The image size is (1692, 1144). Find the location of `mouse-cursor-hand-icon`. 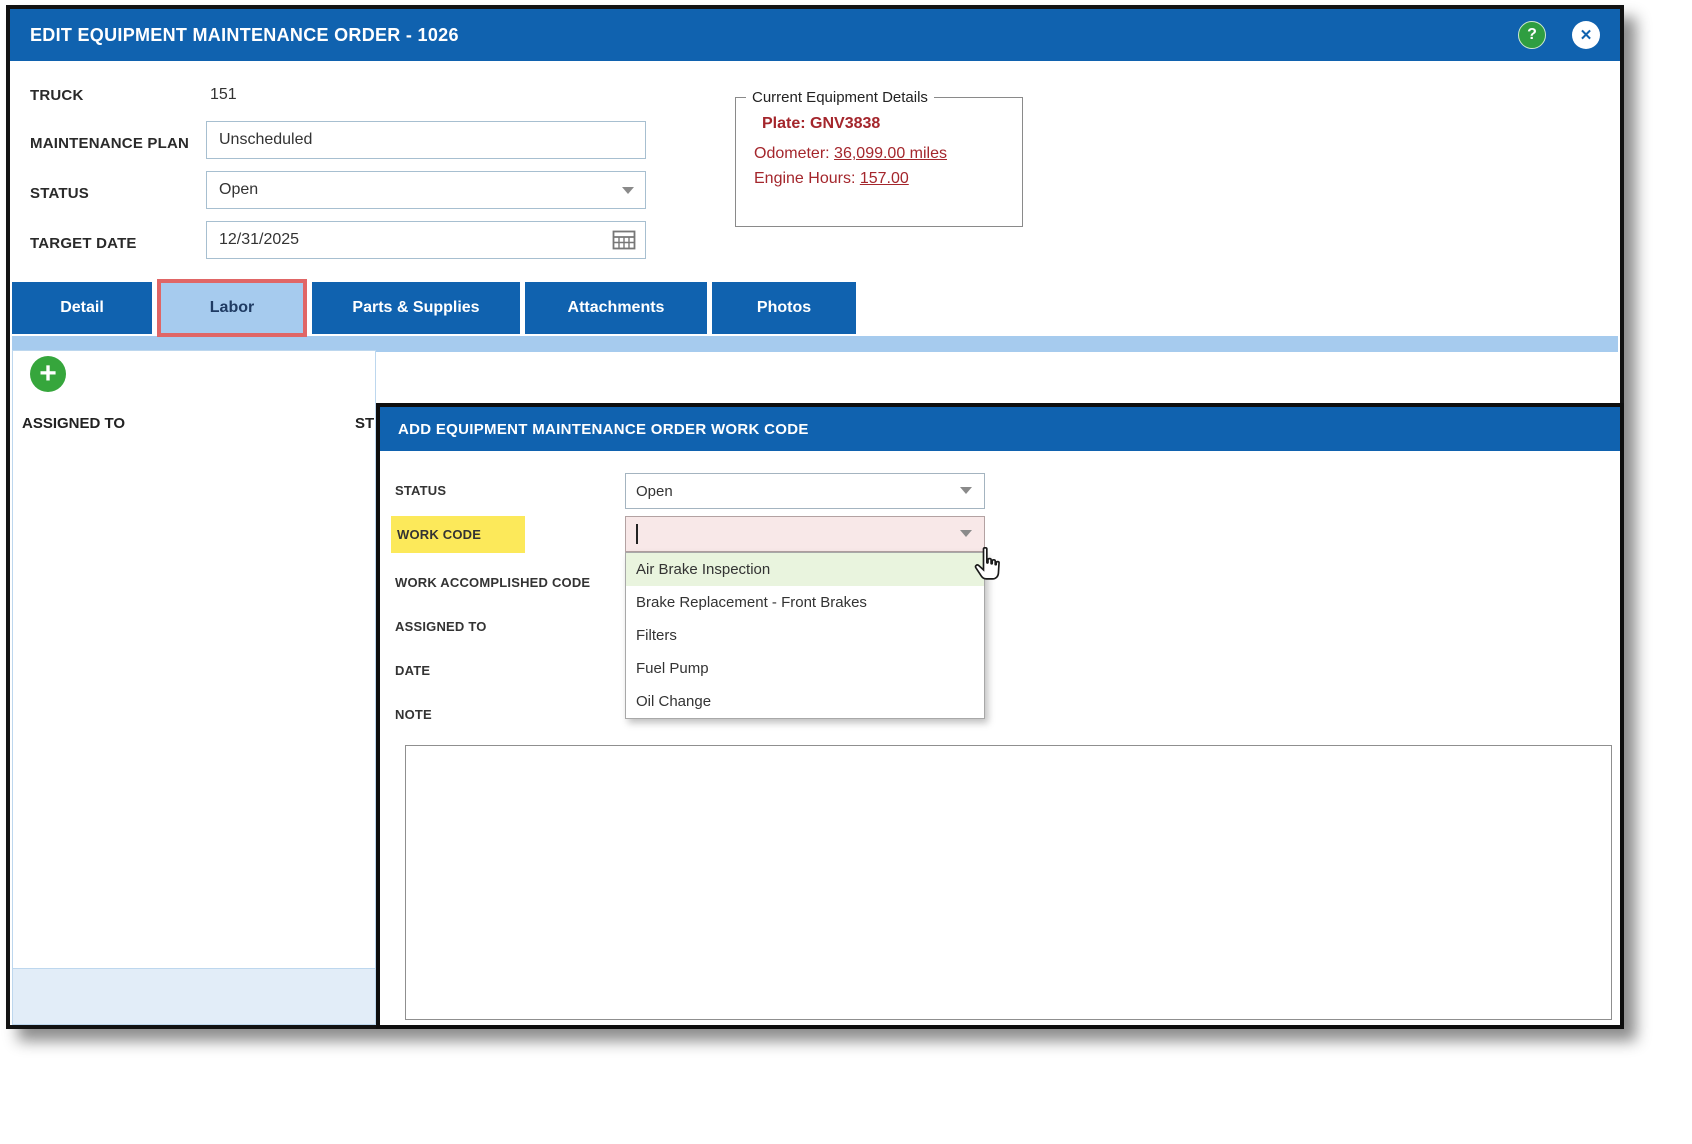

mouse-cursor-hand-icon is located at coordinates (987, 563).